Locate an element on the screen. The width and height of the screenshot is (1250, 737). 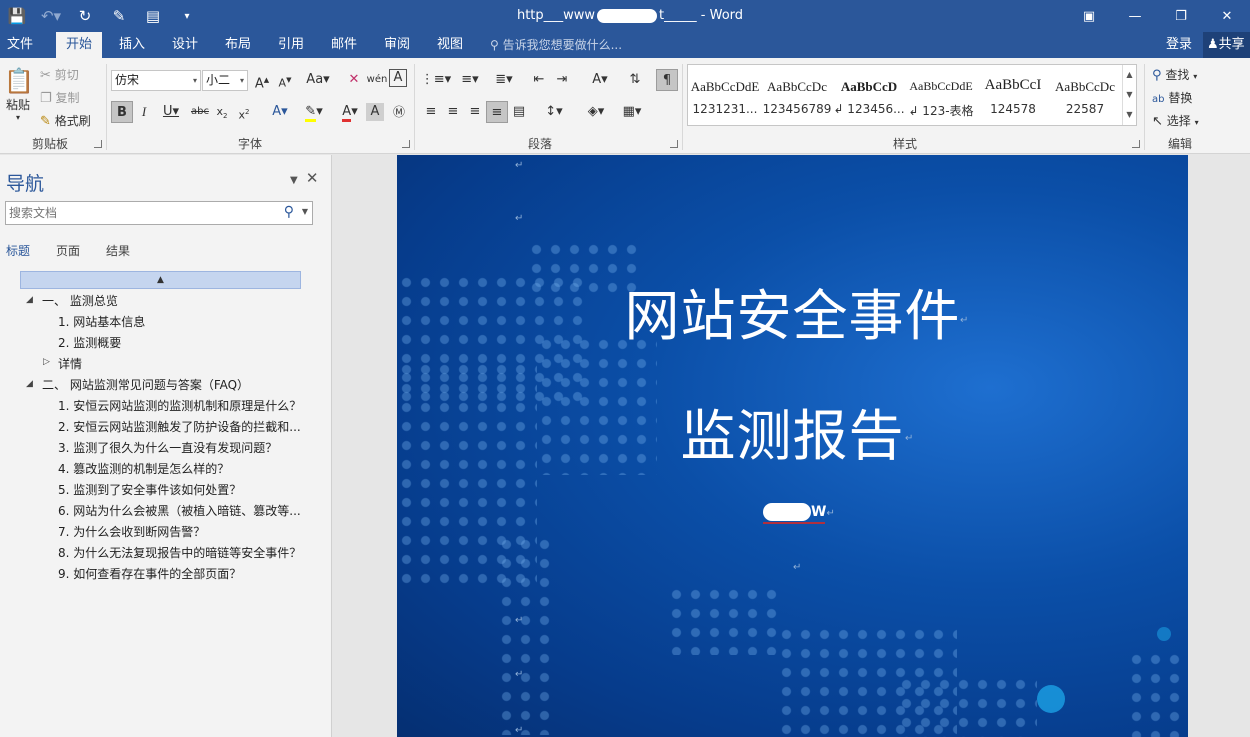
style-item: AaBbCcDc 22587 is located at coordinates (1085, 95).